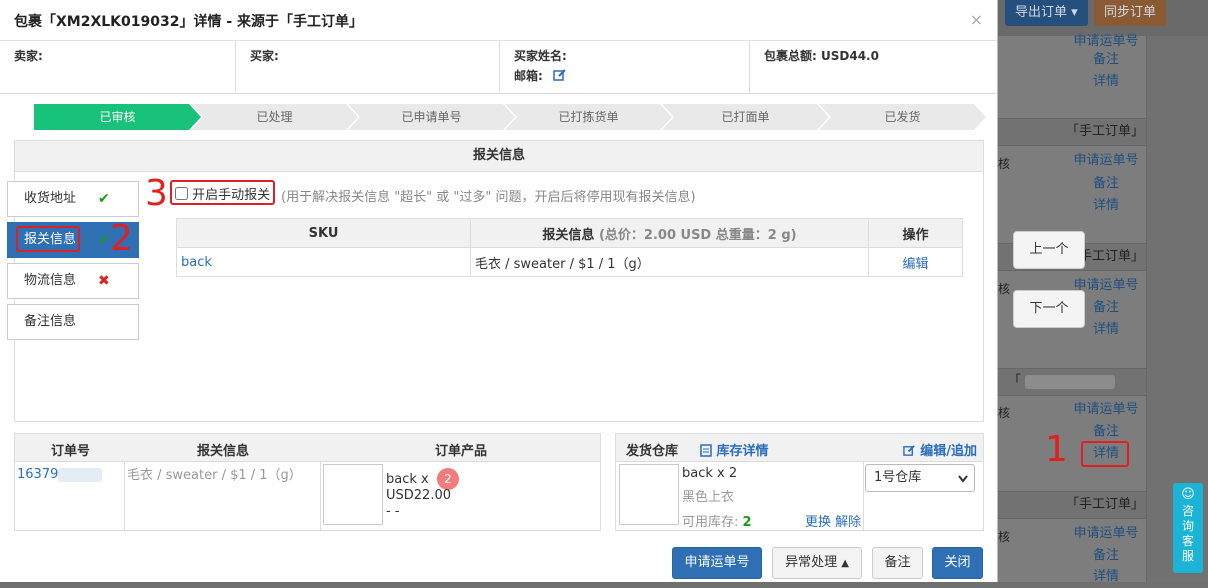 This screenshot has width=1208, height=588. Describe the element at coordinates (811, 562) in the screenshot. I see `exception-label: 异常处理` at that location.